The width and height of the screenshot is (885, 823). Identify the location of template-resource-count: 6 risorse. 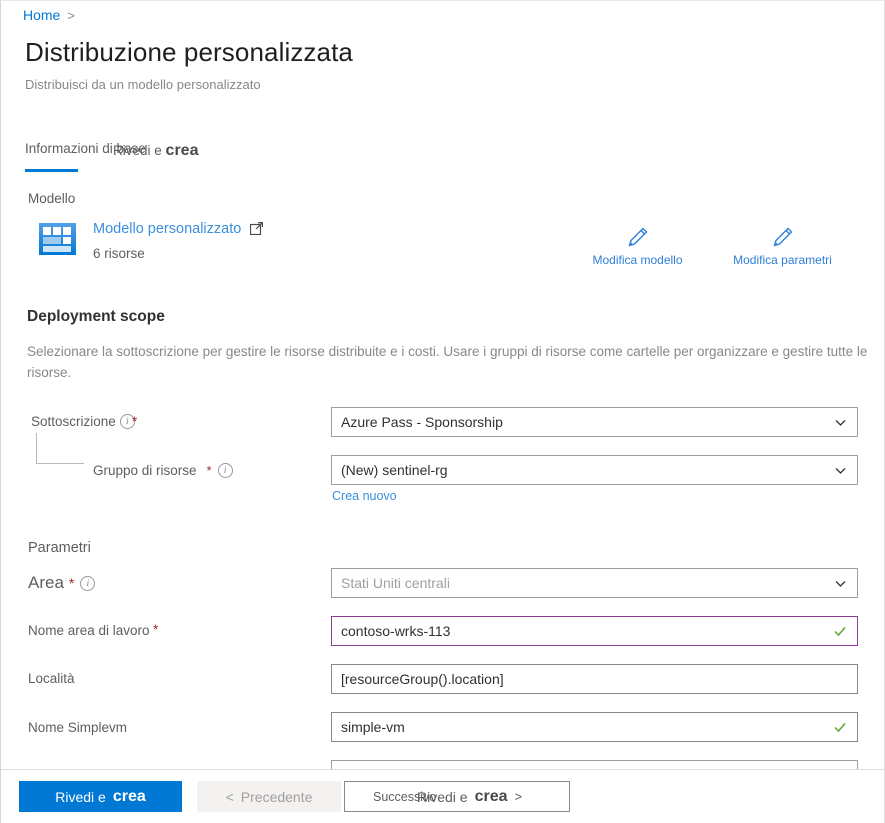
(119, 253).